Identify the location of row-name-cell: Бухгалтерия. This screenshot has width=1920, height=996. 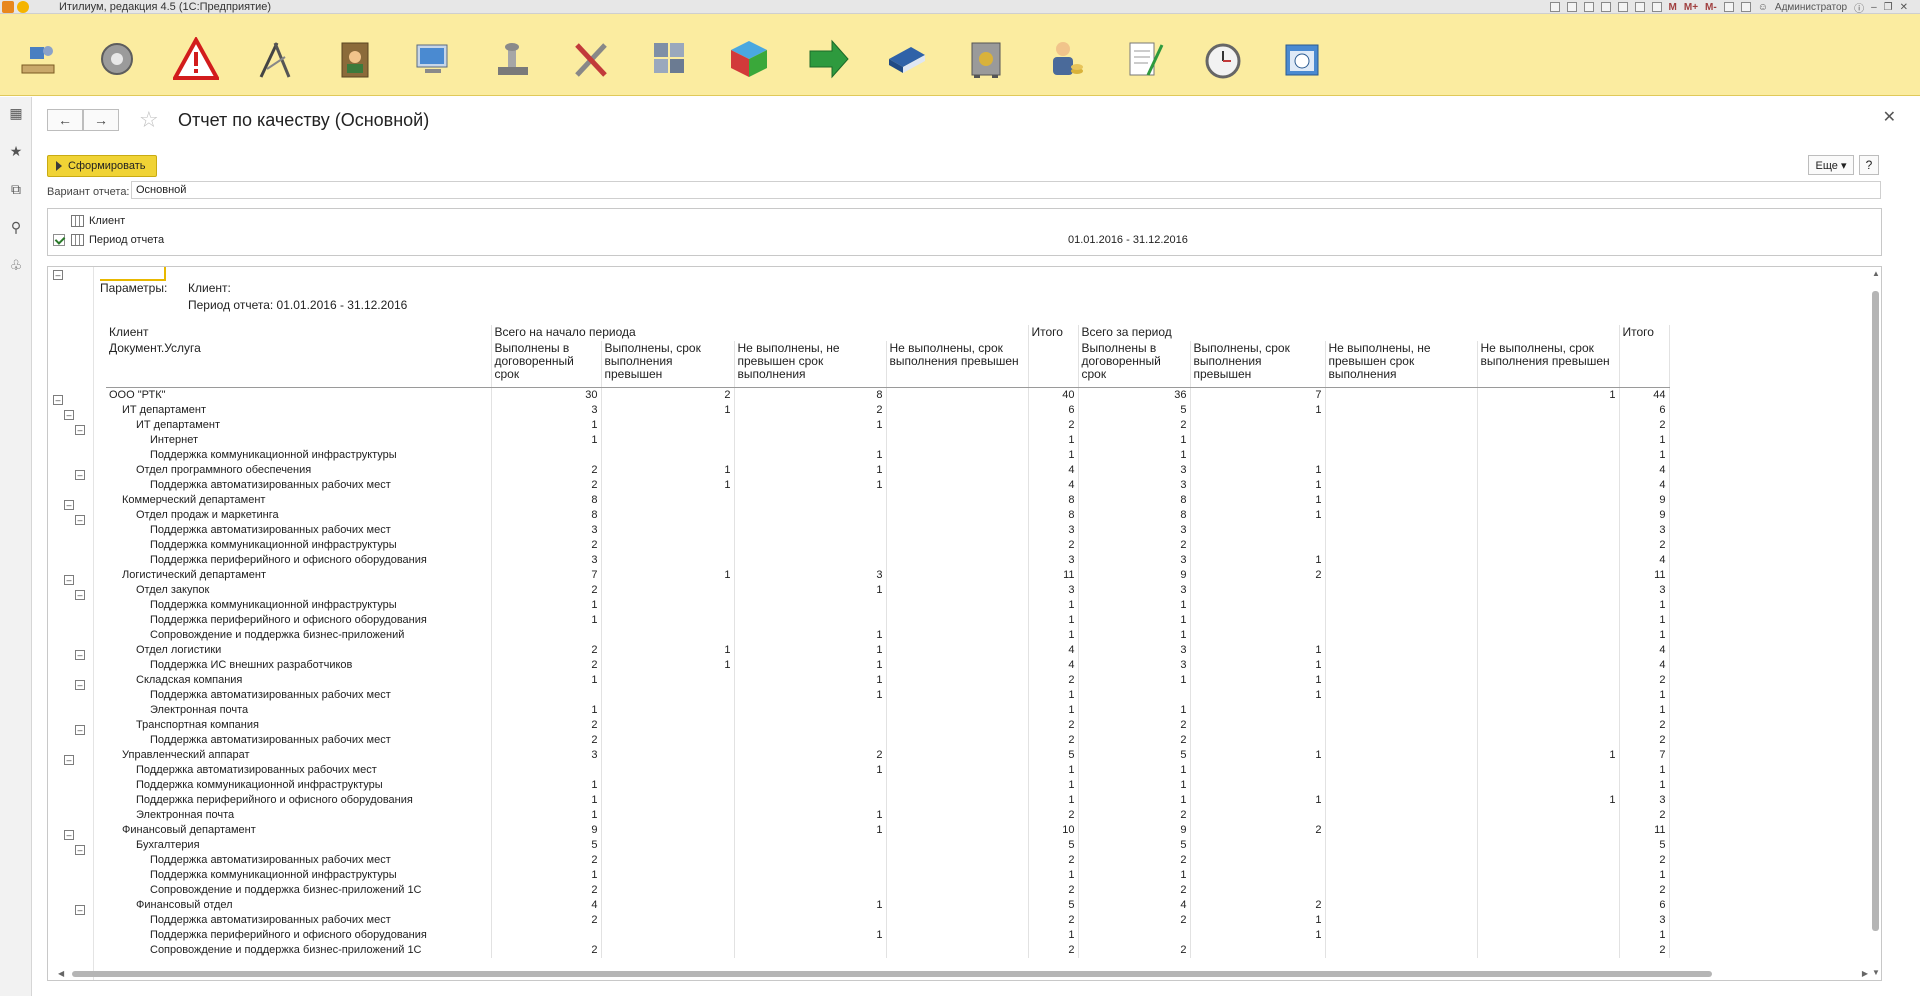
(299, 845).